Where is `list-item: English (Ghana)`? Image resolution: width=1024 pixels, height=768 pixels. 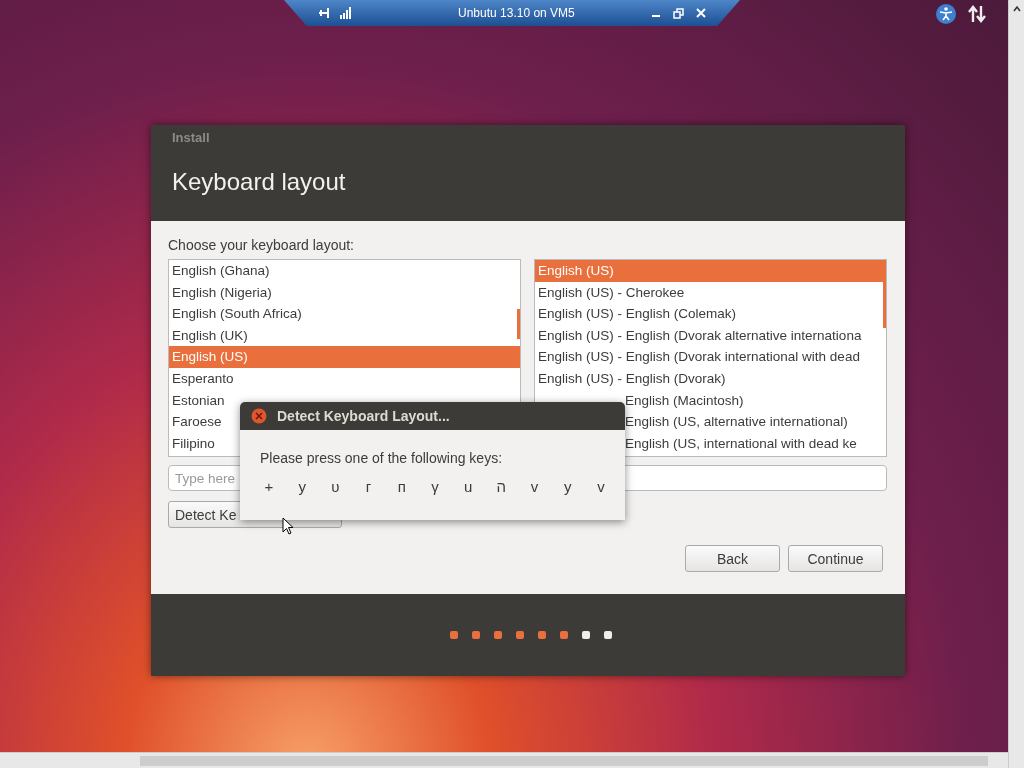 list-item: English (Ghana) is located at coordinates (344, 271).